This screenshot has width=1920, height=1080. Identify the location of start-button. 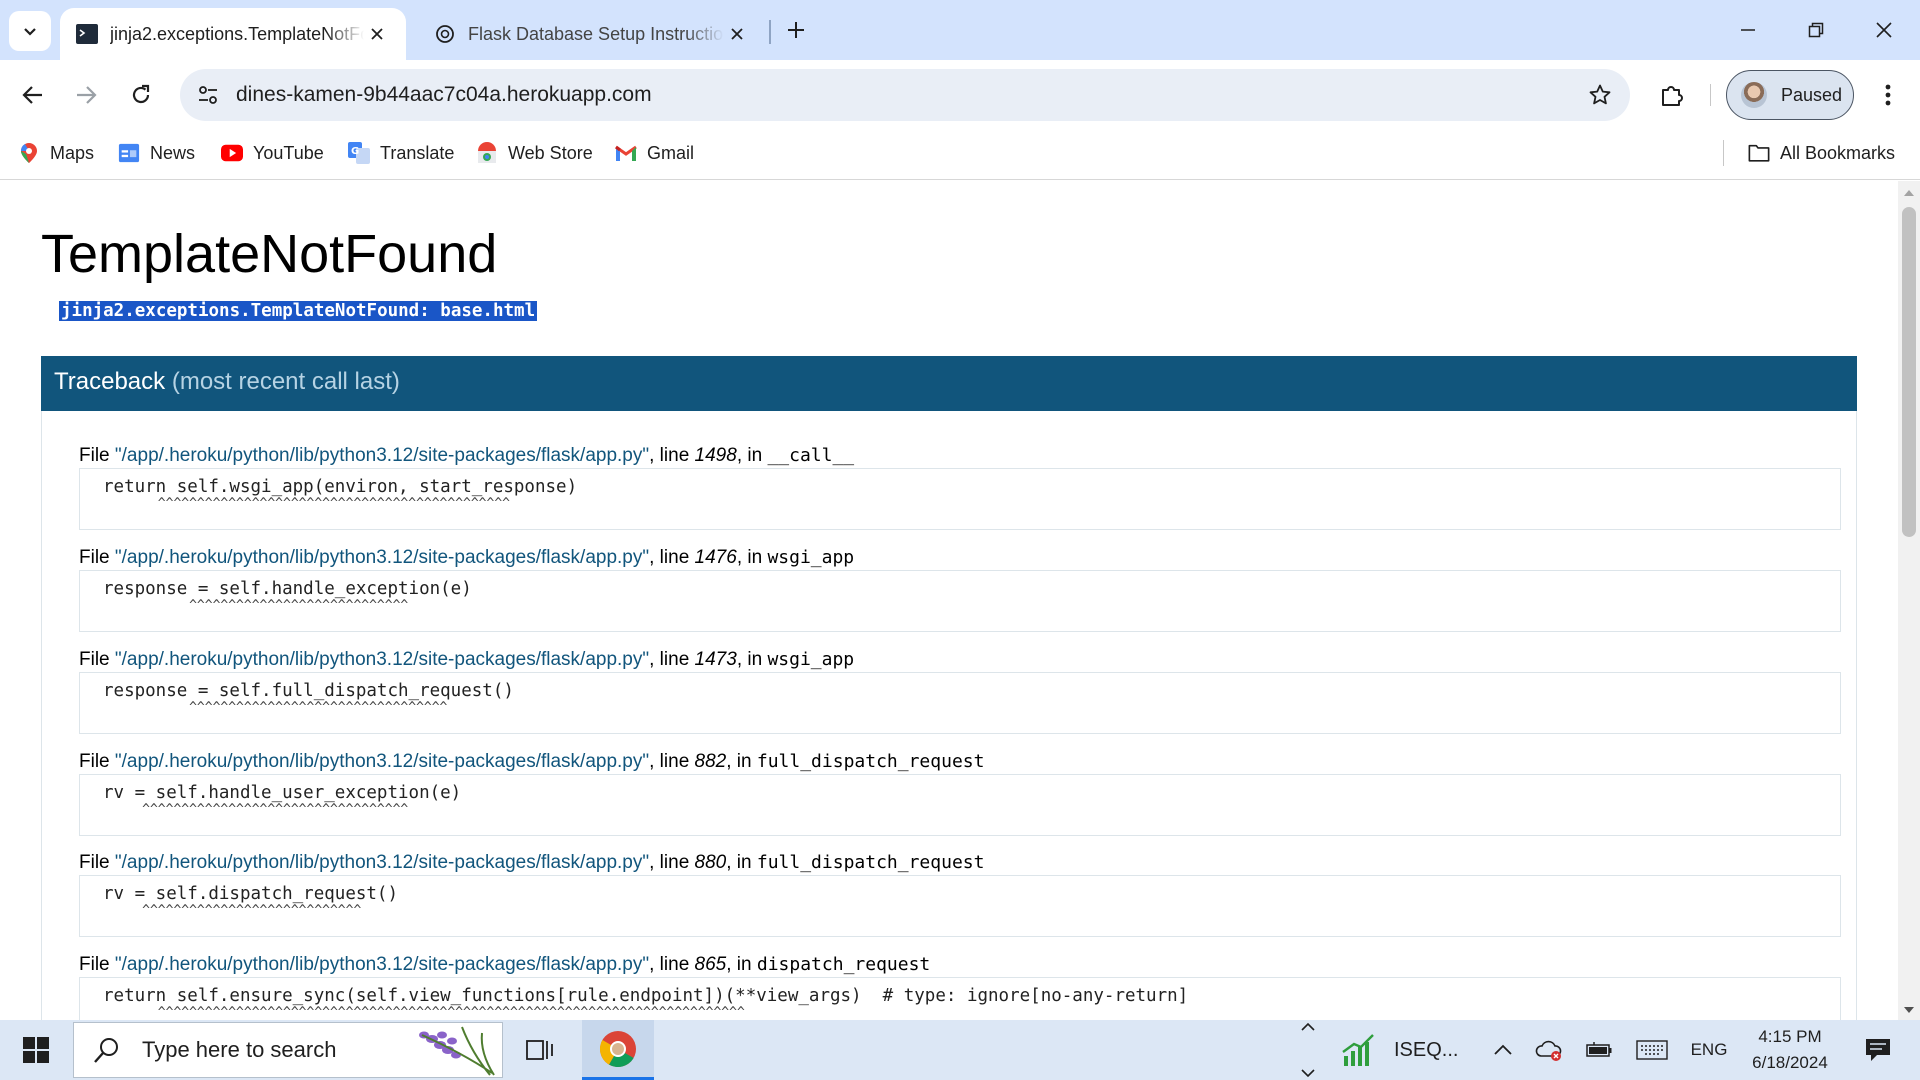
(36, 1050).